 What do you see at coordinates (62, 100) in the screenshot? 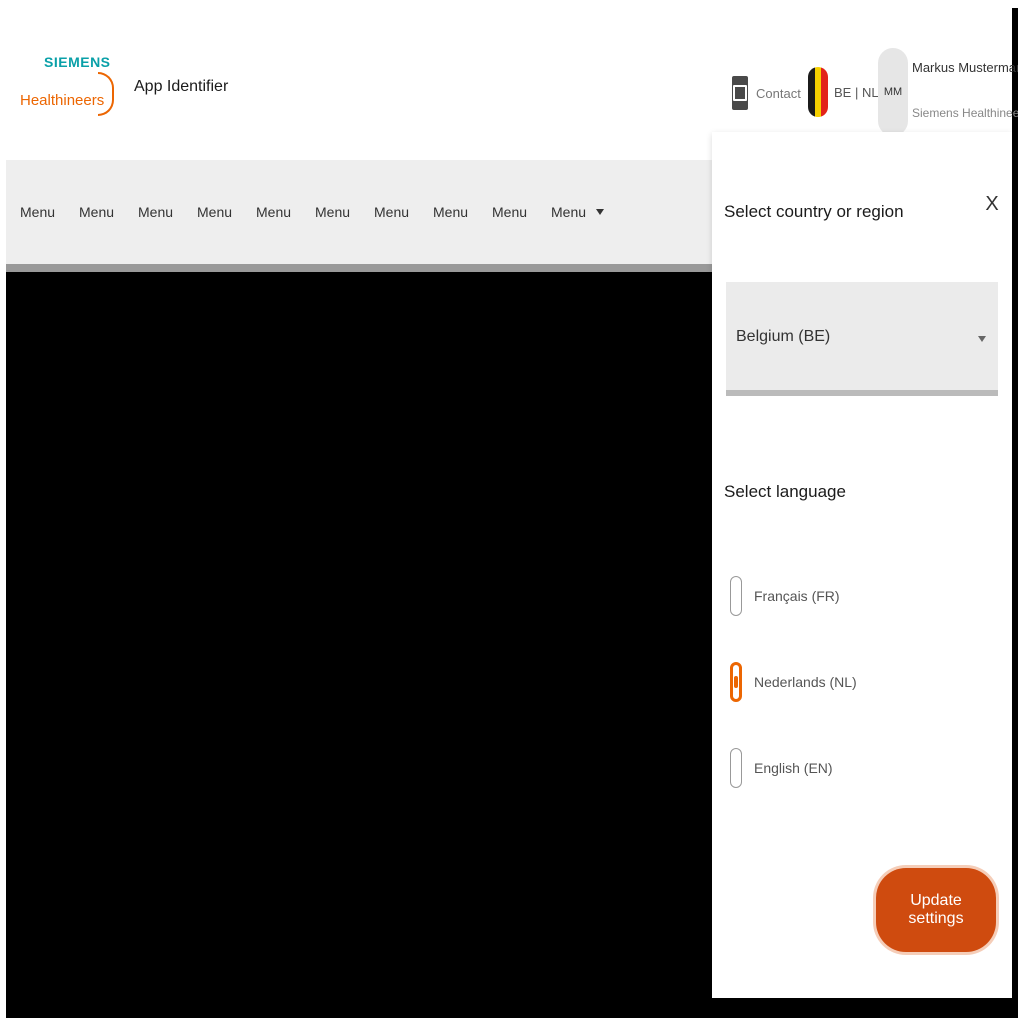
I see `logo-product: Healthineers` at bounding box center [62, 100].